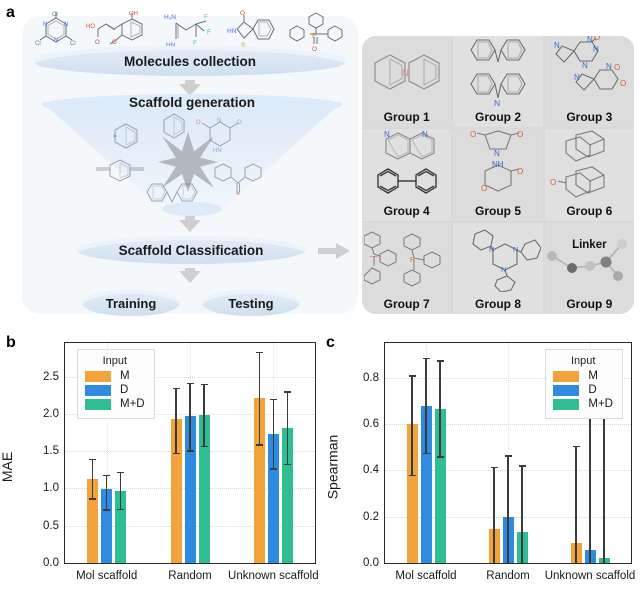 This screenshot has width=640, height=605. Describe the element at coordinates (90, 27) in the screenshot. I see `svg-text: HO` at that location.